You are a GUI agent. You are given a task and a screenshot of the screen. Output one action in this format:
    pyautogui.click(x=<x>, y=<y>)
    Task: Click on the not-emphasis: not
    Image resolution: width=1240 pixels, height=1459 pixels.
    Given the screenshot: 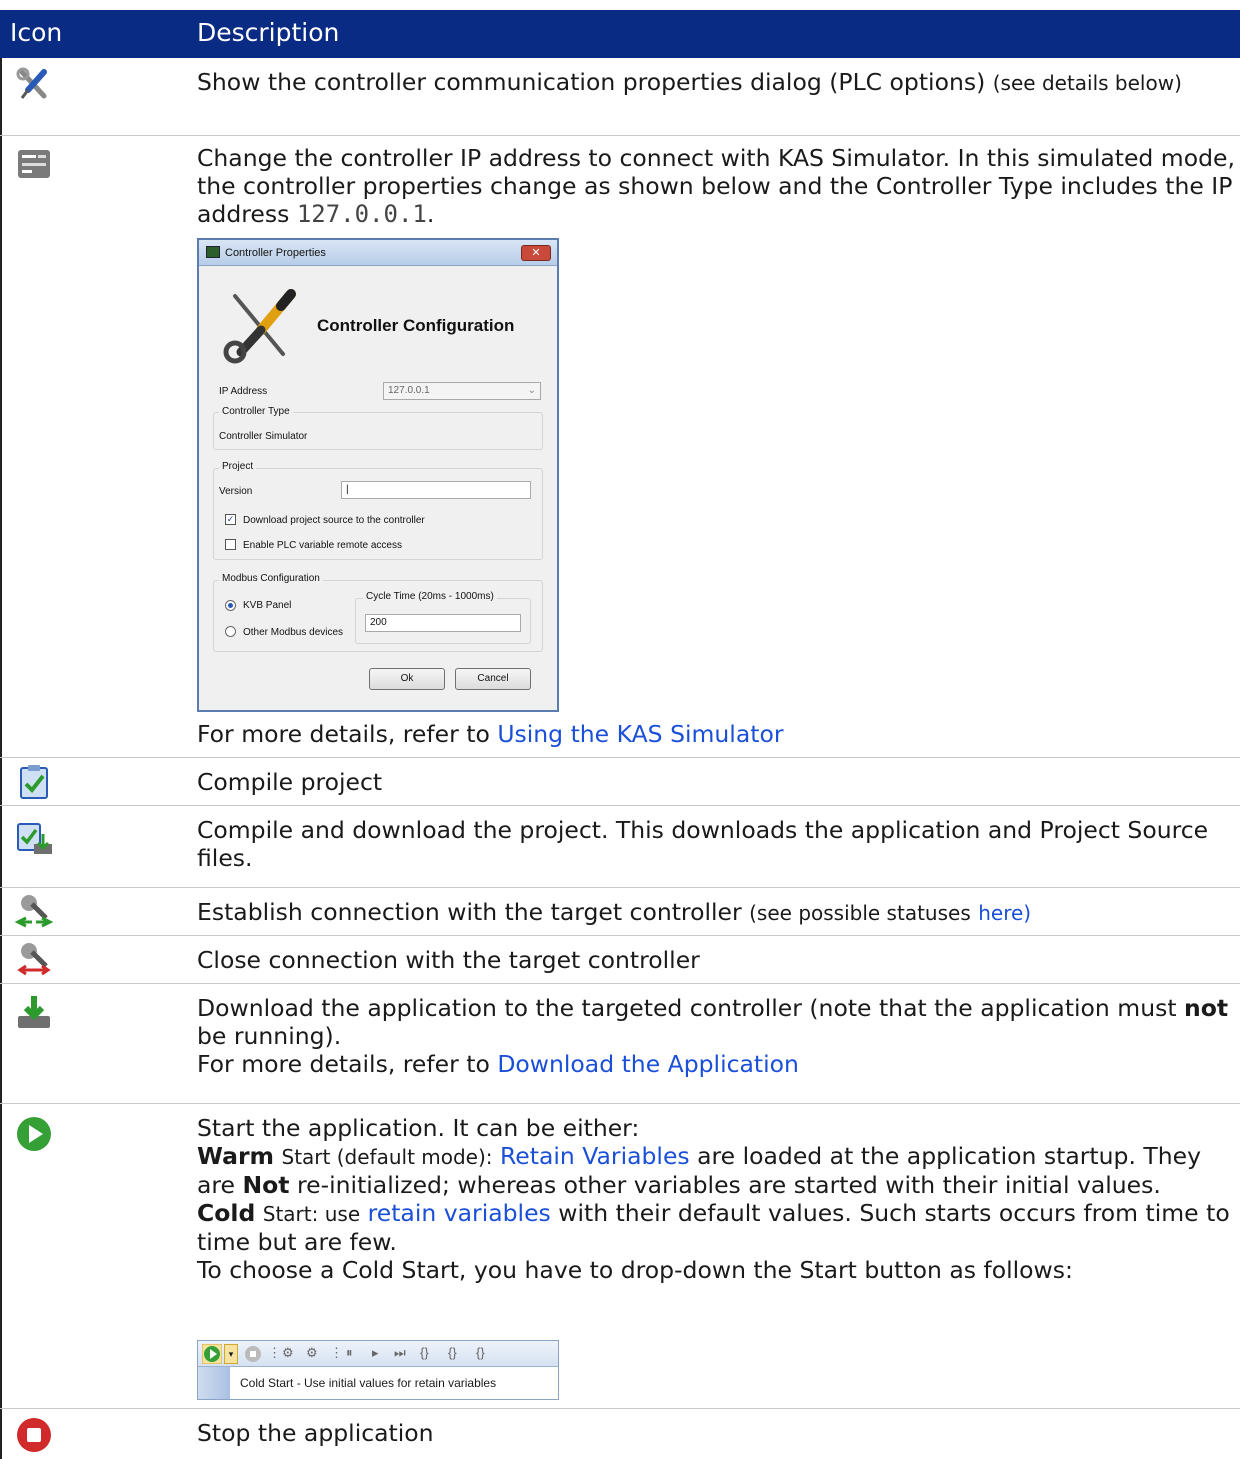 What is the action you would take?
    pyautogui.click(x=1206, y=1008)
    